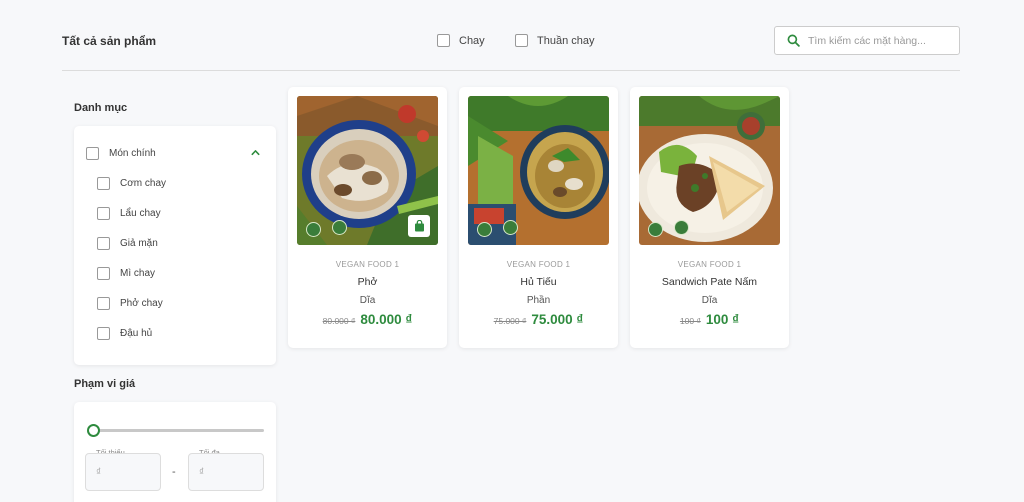  I want to click on filter-thuan-chay-checkbox, so click(521, 40).